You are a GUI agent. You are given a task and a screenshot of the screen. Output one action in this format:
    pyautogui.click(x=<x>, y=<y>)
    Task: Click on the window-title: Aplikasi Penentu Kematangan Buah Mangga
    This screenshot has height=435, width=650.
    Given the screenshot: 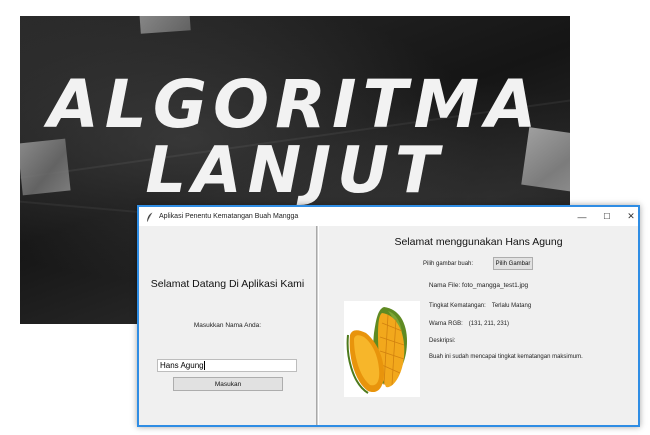 What is the action you would take?
    pyautogui.click(x=229, y=216)
    